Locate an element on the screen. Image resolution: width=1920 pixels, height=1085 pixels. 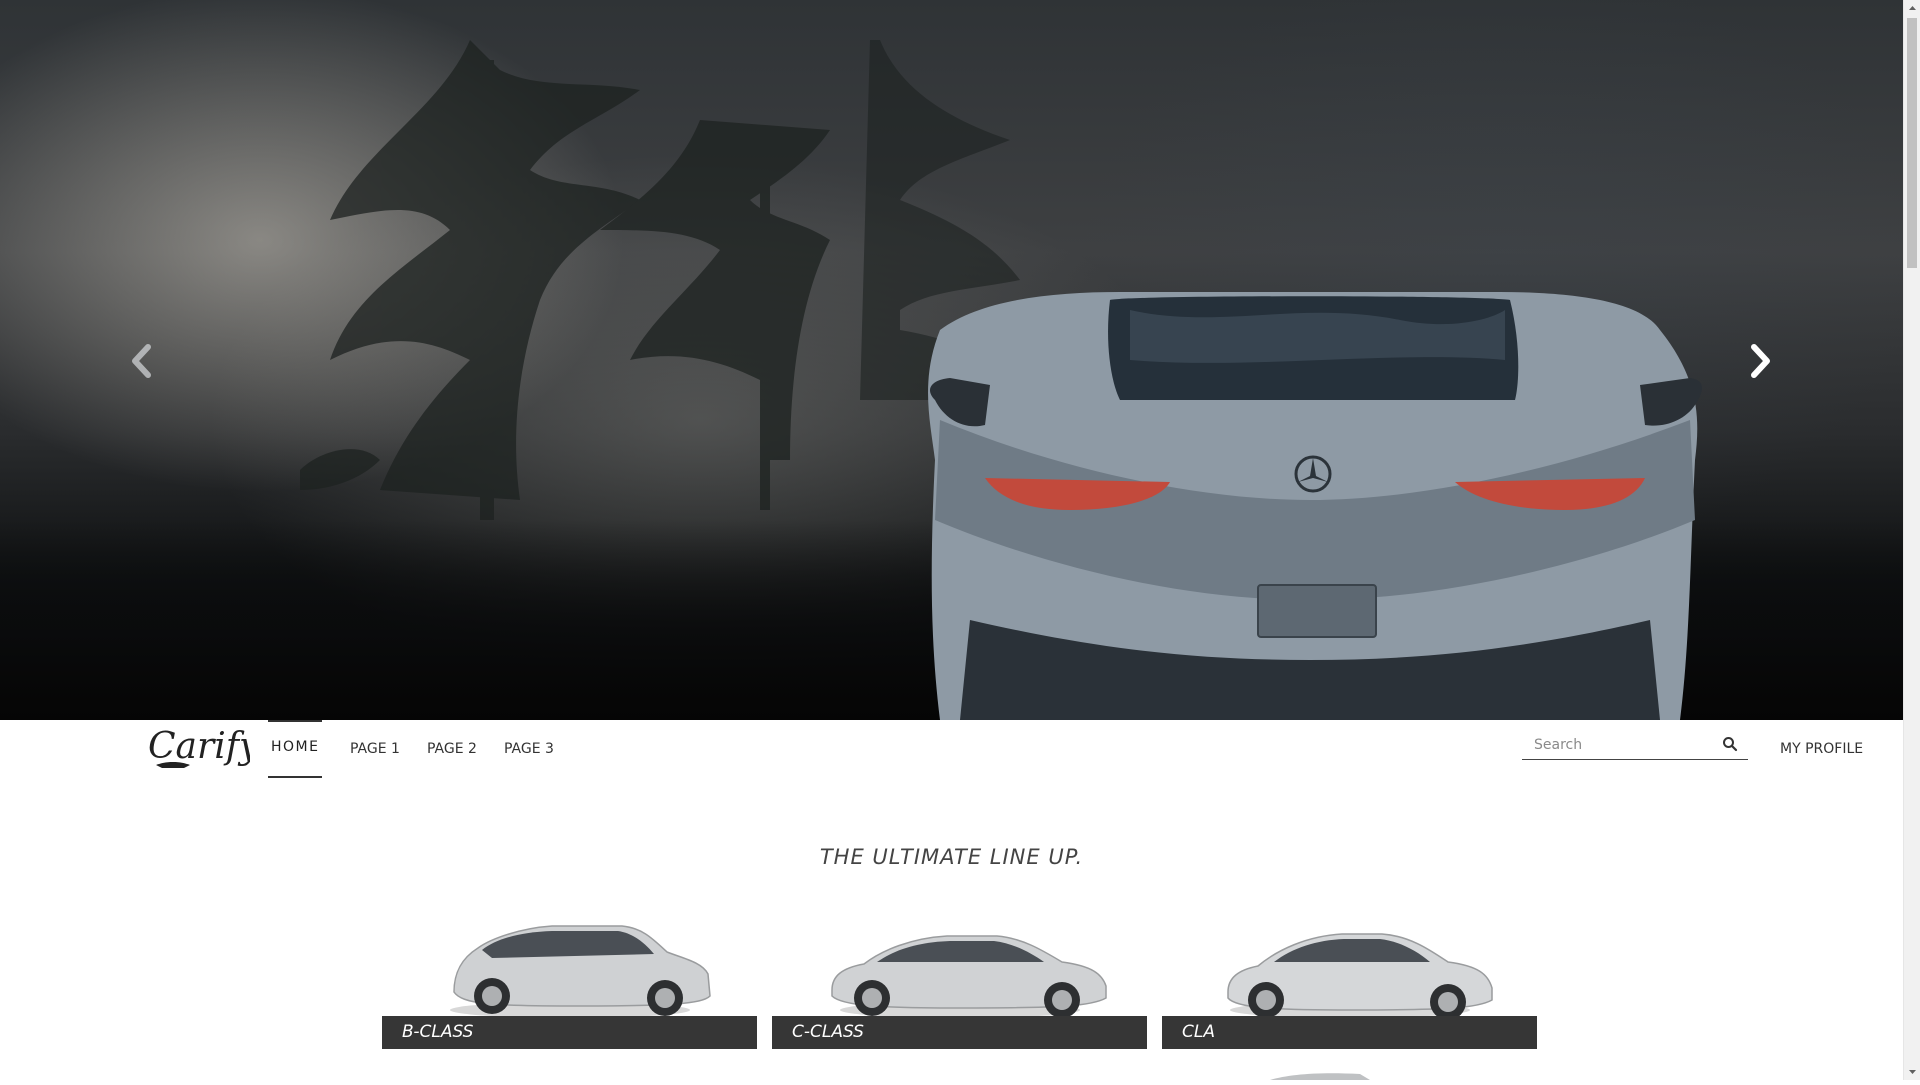
nav-item-page-2: PAGE 2 is located at coordinates (452, 747).